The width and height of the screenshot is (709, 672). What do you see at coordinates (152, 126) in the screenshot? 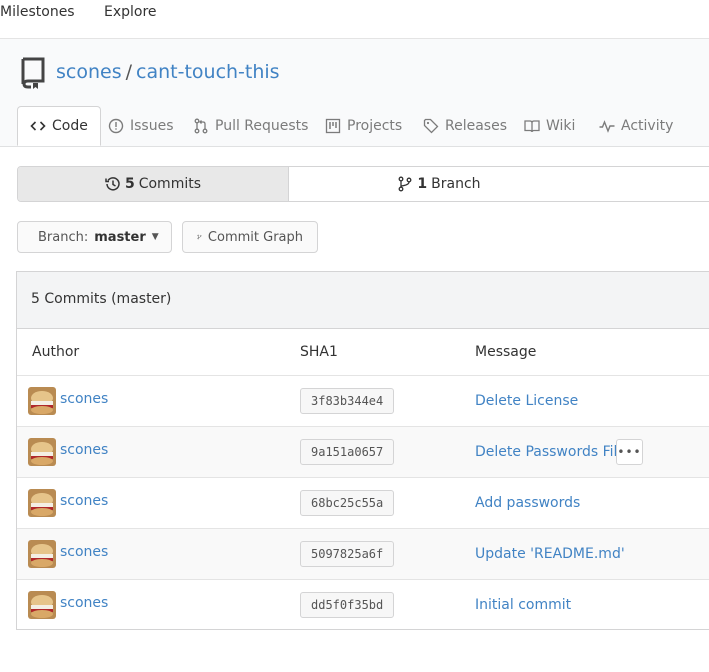
I see `tab-label: Issues` at bounding box center [152, 126].